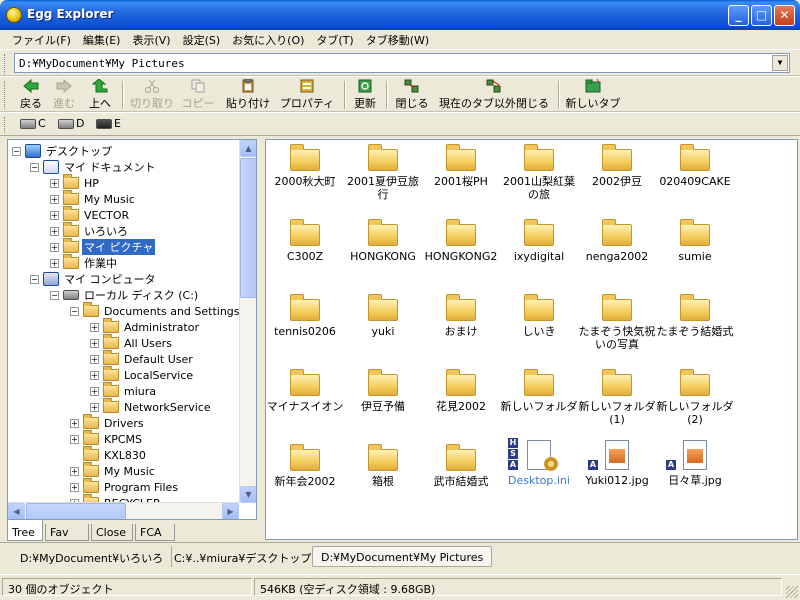 This screenshot has width=800, height=600. I want to click on folder-item: 新しいフォルダ, so click(539, 390).